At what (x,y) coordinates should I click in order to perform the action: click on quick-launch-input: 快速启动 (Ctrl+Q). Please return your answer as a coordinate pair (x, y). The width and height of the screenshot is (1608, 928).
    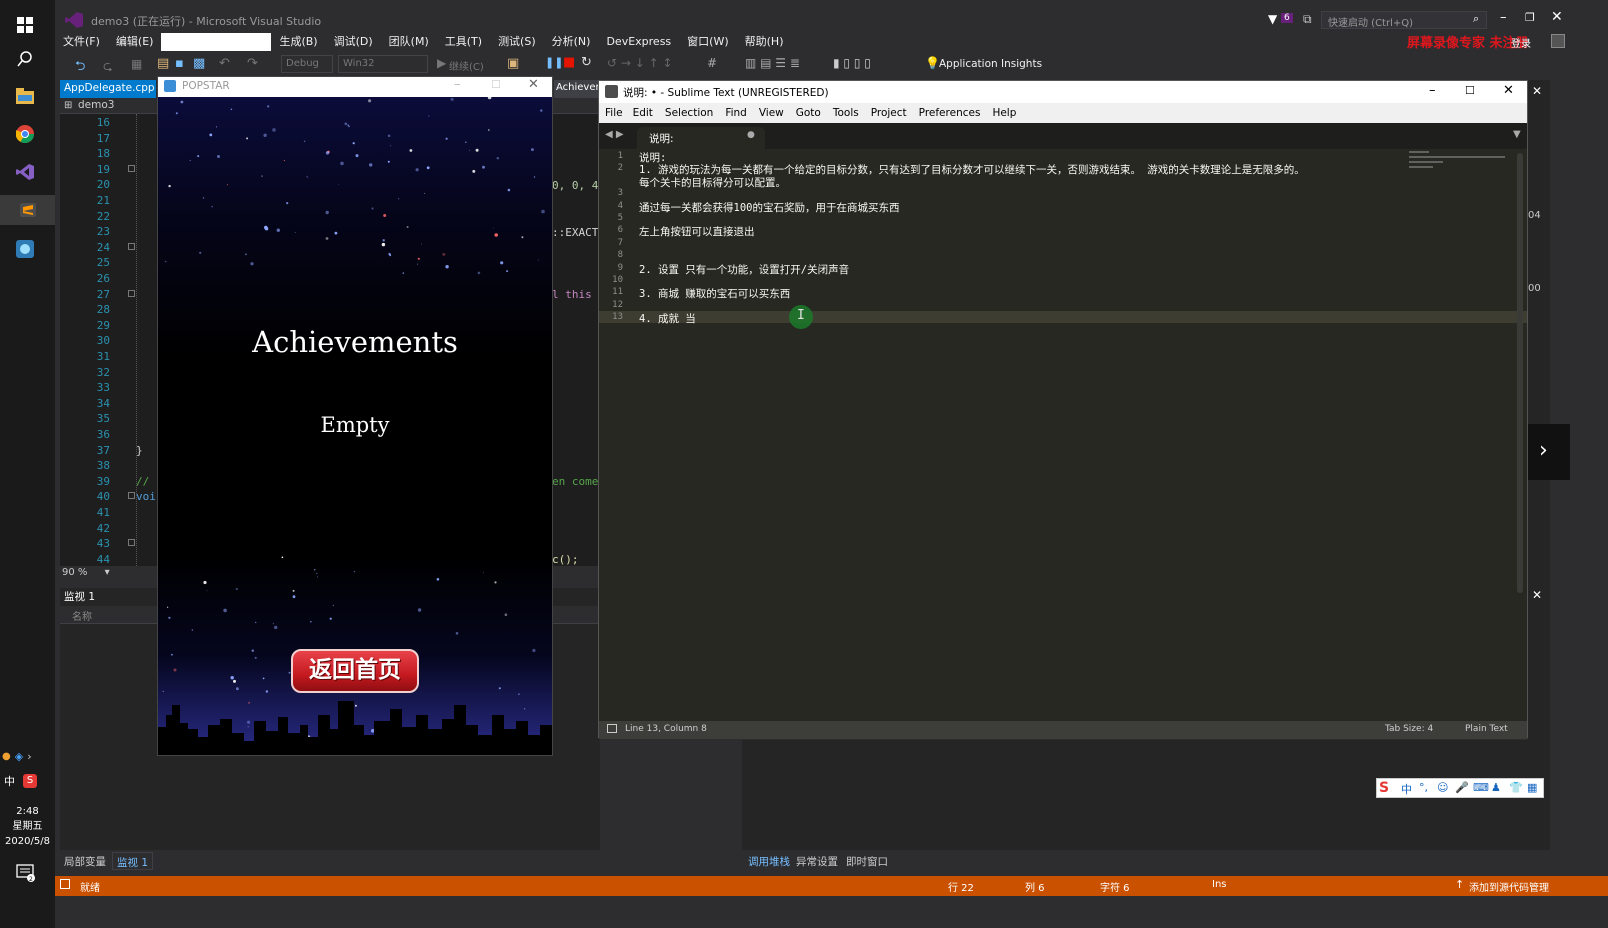
    Looking at the image, I should click on (1404, 20).